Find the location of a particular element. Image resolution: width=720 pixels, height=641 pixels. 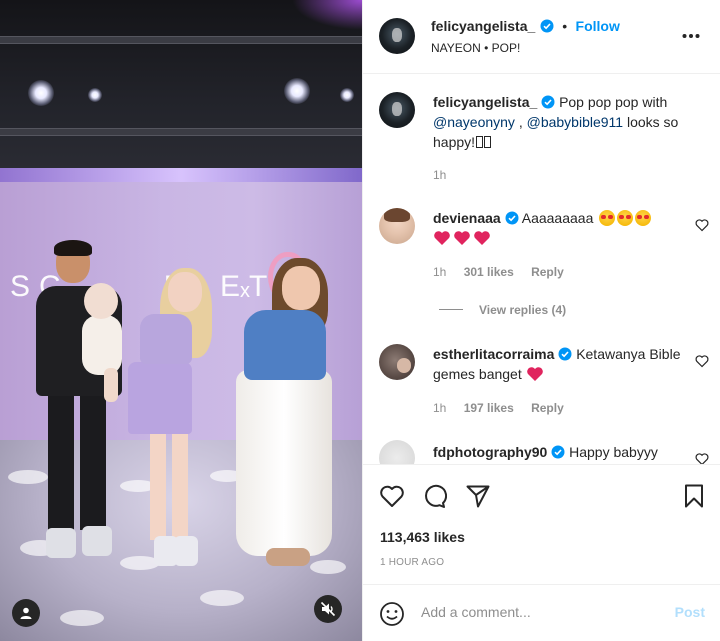

caption-username: felicyangelista_ is located at coordinates (485, 102).